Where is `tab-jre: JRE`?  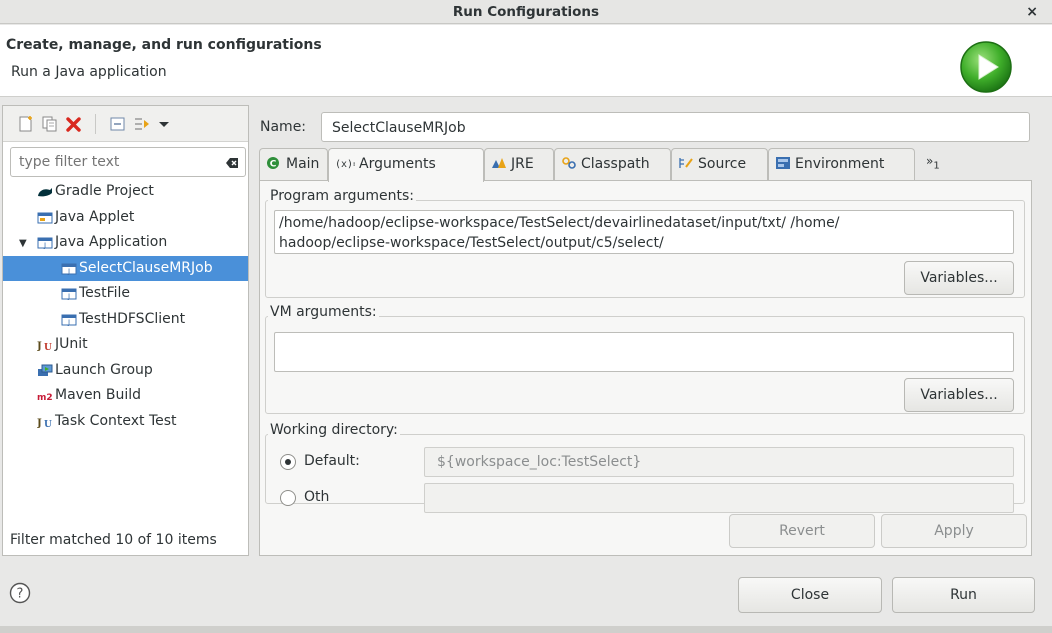
tab-jre: JRE is located at coordinates (519, 164).